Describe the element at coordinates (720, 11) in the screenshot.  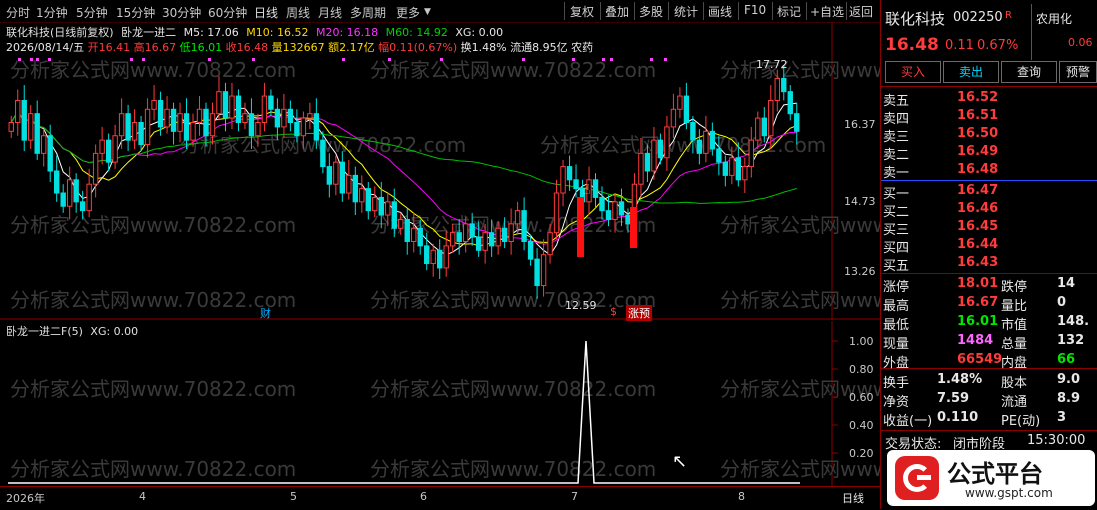
I see `draw-line-button: 画线` at that location.